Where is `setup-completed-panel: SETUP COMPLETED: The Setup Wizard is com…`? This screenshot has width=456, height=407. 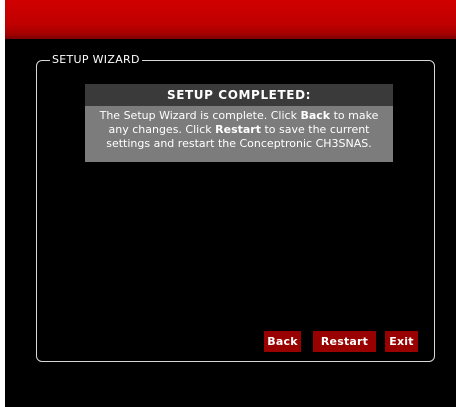 setup-completed-panel: SETUP COMPLETED: The Setup Wizard is com… is located at coordinates (239, 123).